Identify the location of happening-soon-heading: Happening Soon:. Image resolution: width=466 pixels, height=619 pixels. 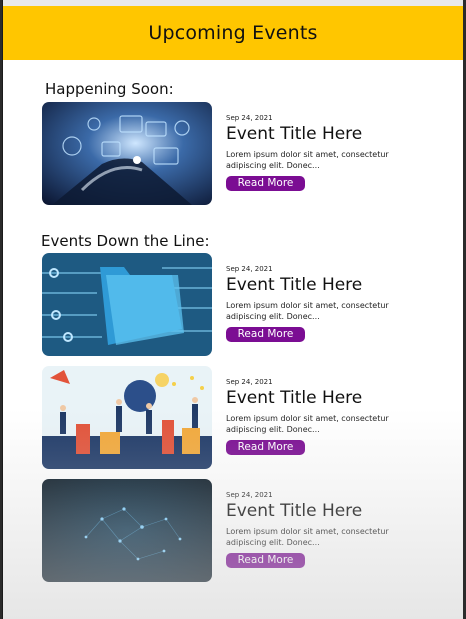
(109, 89).